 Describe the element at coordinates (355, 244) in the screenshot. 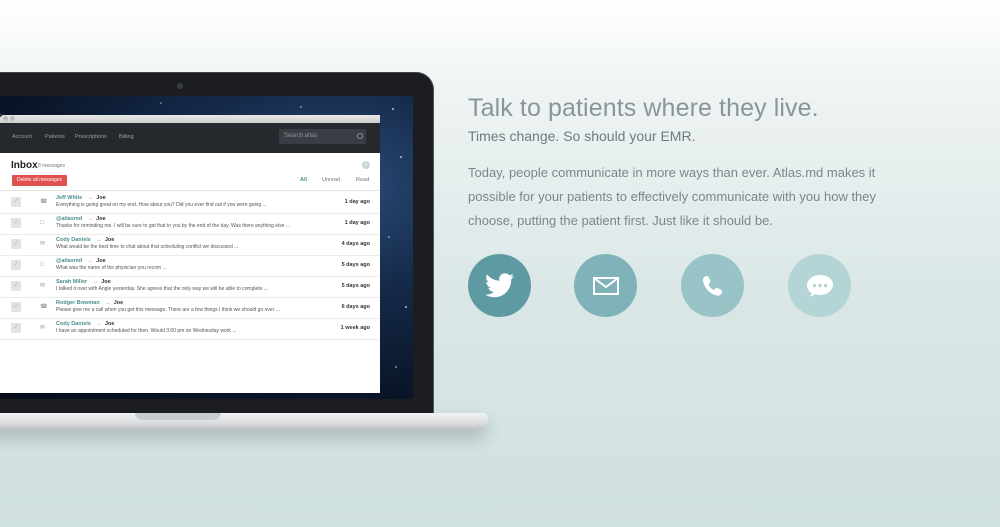

I see `message-date: 4 days ago` at that location.